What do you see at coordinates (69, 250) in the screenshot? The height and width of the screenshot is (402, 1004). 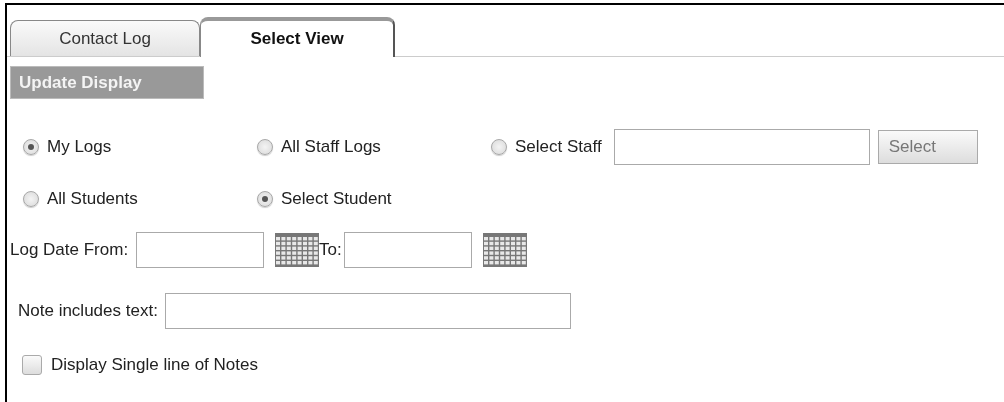 I see `date-from-label: Log Date From:` at bounding box center [69, 250].